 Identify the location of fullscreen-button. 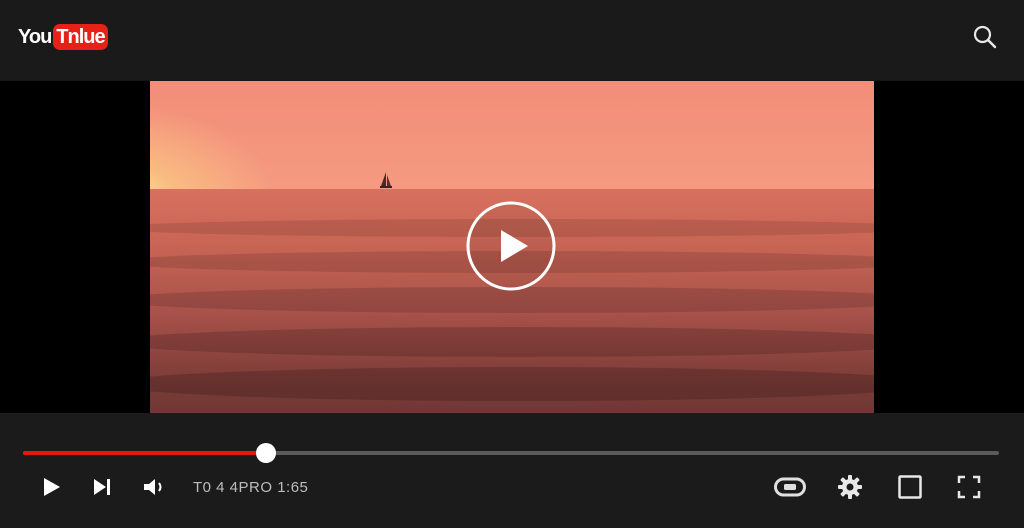
(969, 487).